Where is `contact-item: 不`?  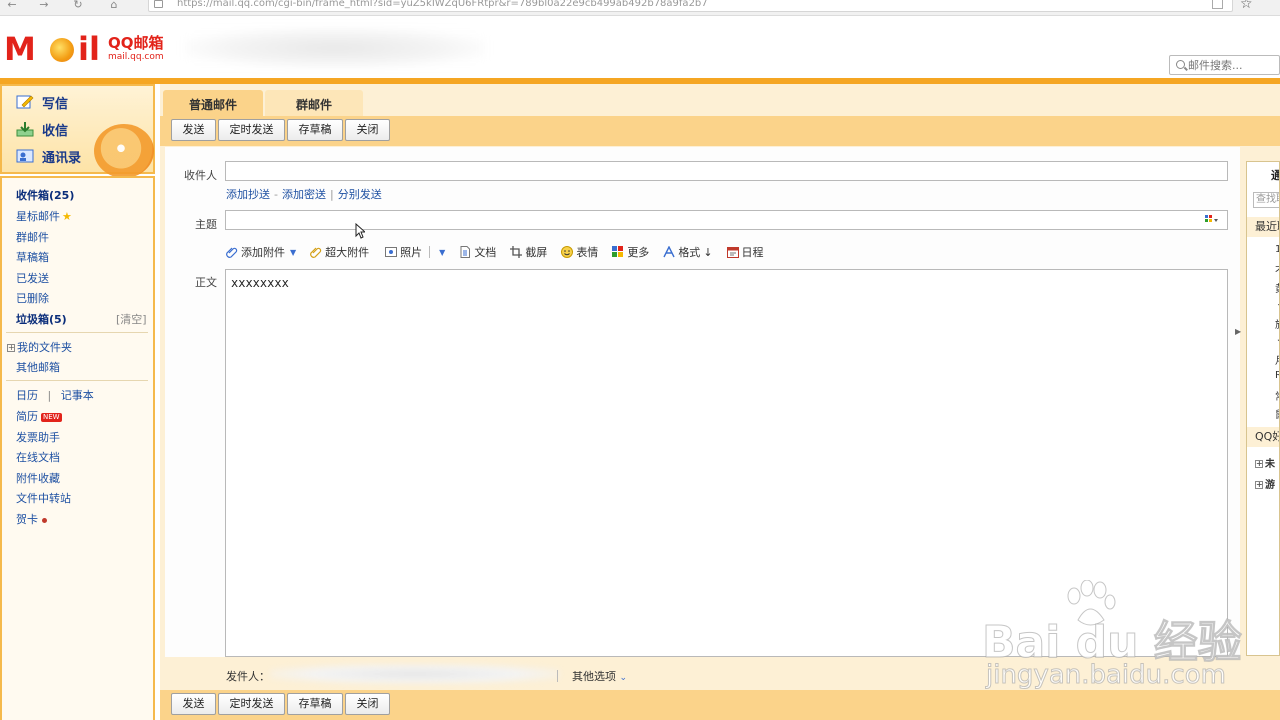 contact-item: 不 is located at coordinates (1277, 269).